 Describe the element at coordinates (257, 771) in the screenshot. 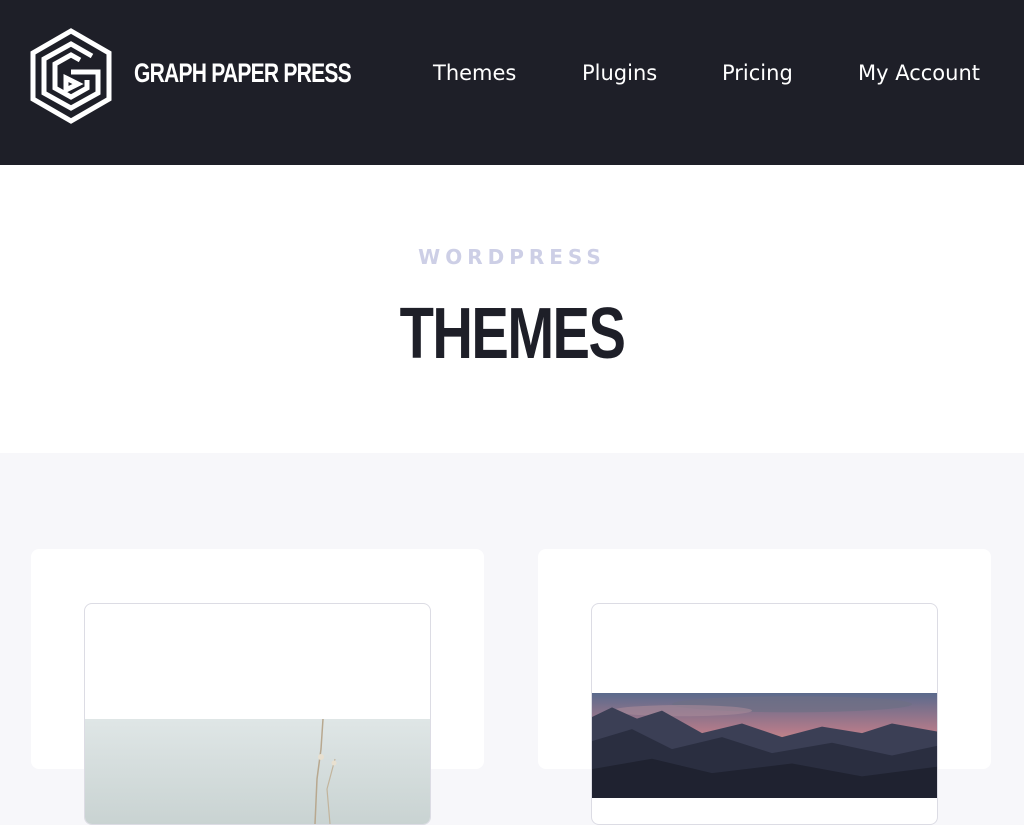

I see `light-landscape-image` at that location.